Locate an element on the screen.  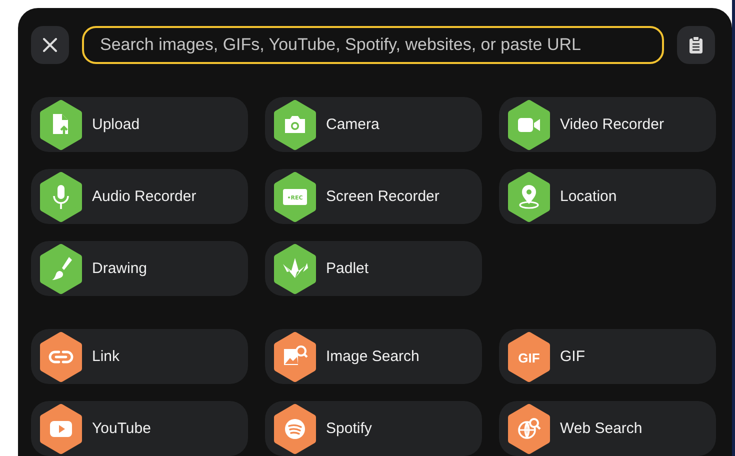
tile-button: Camera is located at coordinates (373, 124).